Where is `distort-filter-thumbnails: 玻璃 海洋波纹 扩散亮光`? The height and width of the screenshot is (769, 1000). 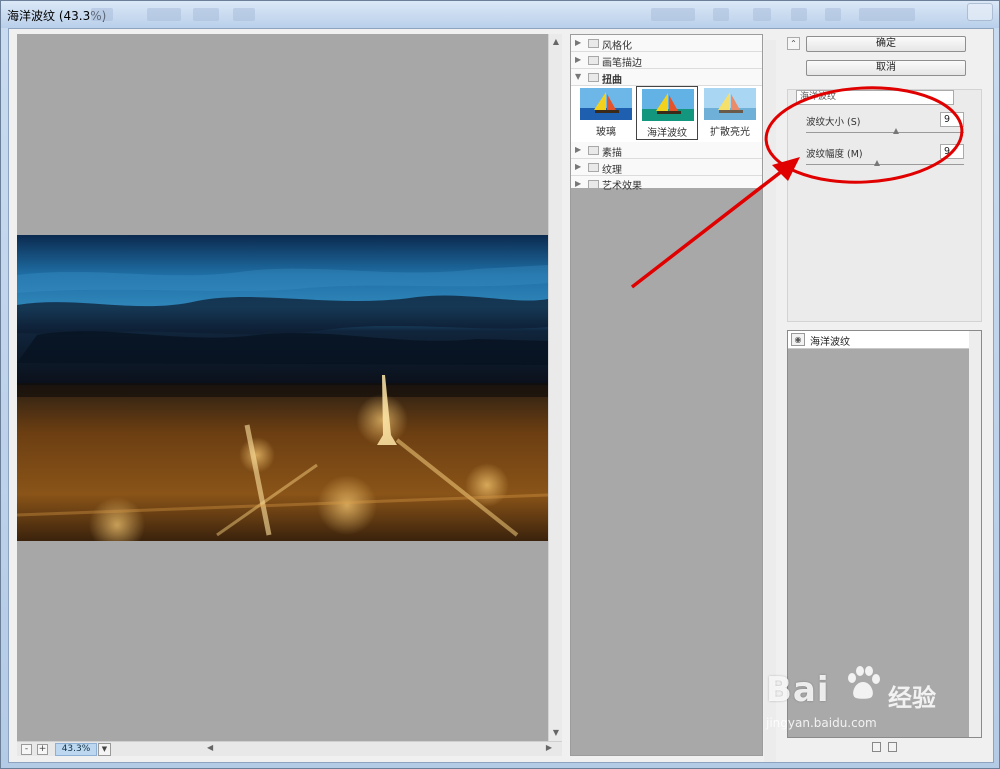 distort-filter-thumbnails: 玻璃 海洋波纹 扩散亮光 is located at coordinates (666, 114).